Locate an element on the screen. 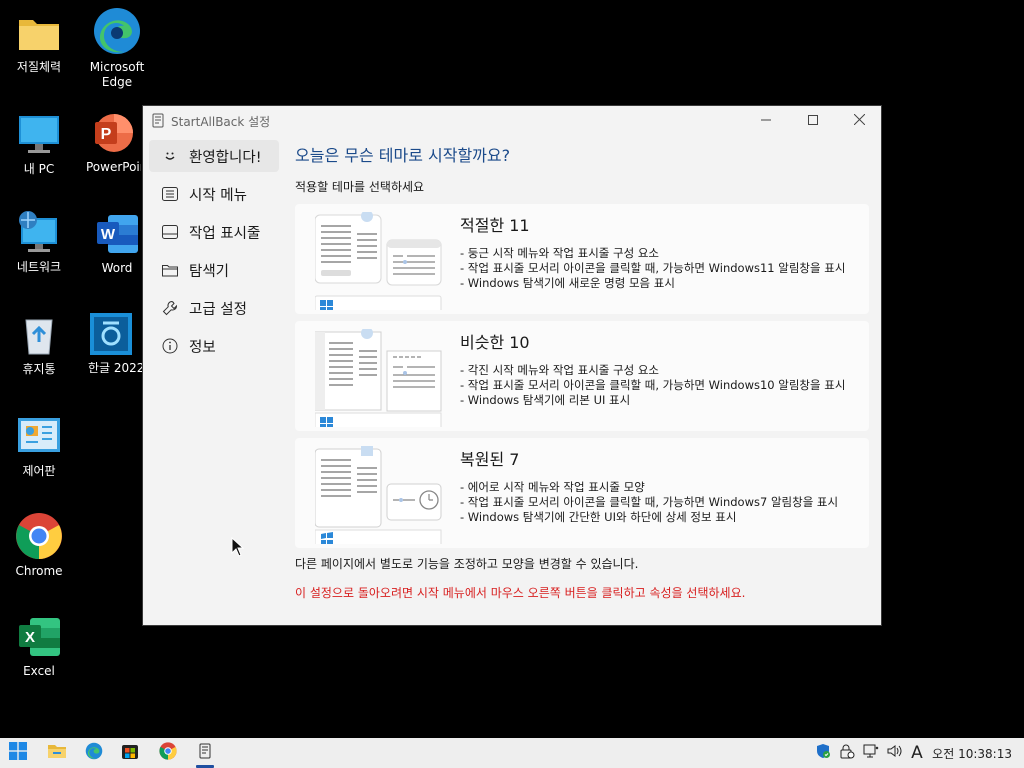 This screenshot has height=768, width=1024. sidebar-item-taskbar: 작업 표시줄 is located at coordinates (214, 232).